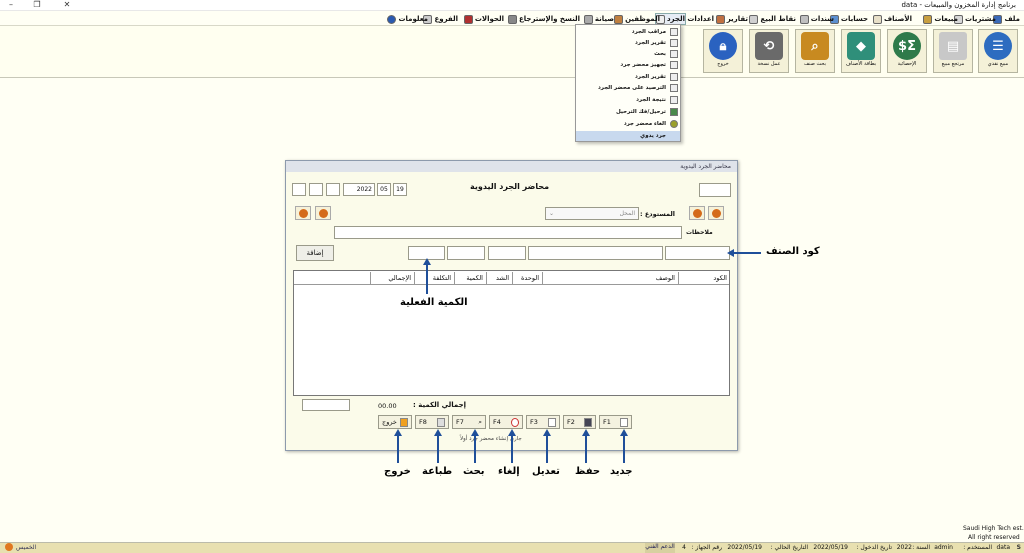 The image size is (1024, 553). What do you see at coordinates (628, 112) in the screenshot?
I see `dropdown-item-post-unpost: ترحيل/فك الترحيل` at bounding box center [628, 112].